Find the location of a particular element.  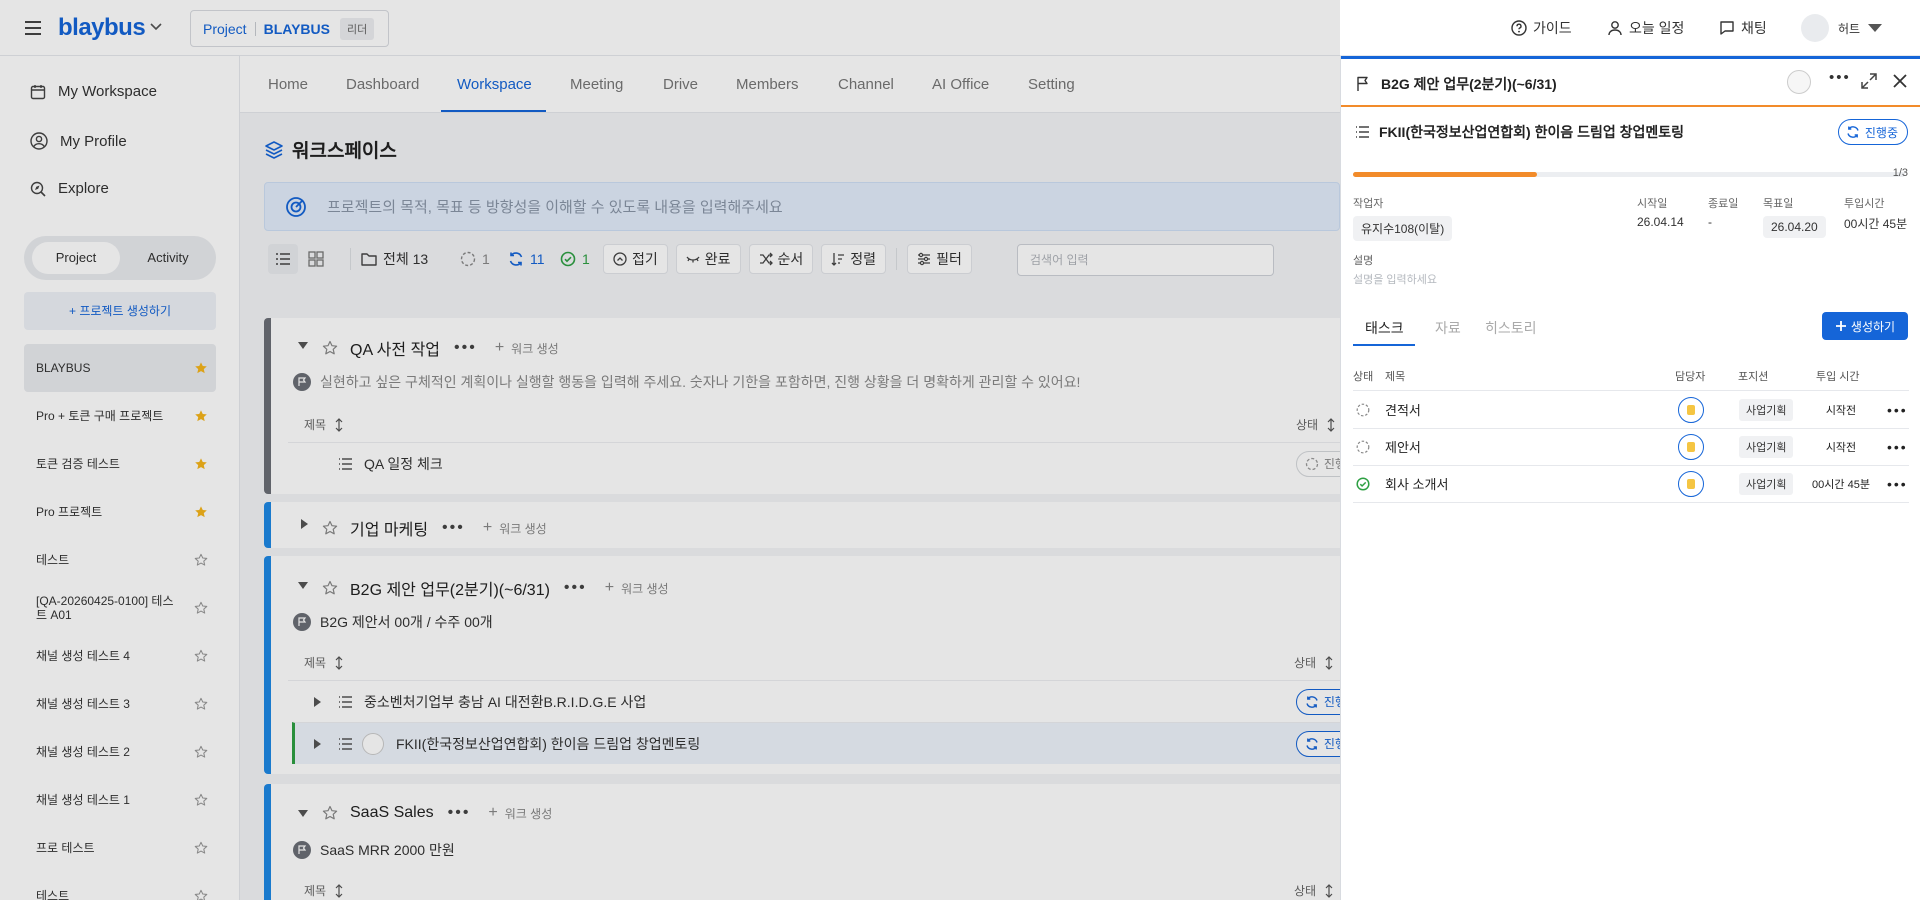

work-title-text: FKII(한국정보산업연합회) 한이음 드림업 창업멘토링 is located at coordinates (1531, 132).